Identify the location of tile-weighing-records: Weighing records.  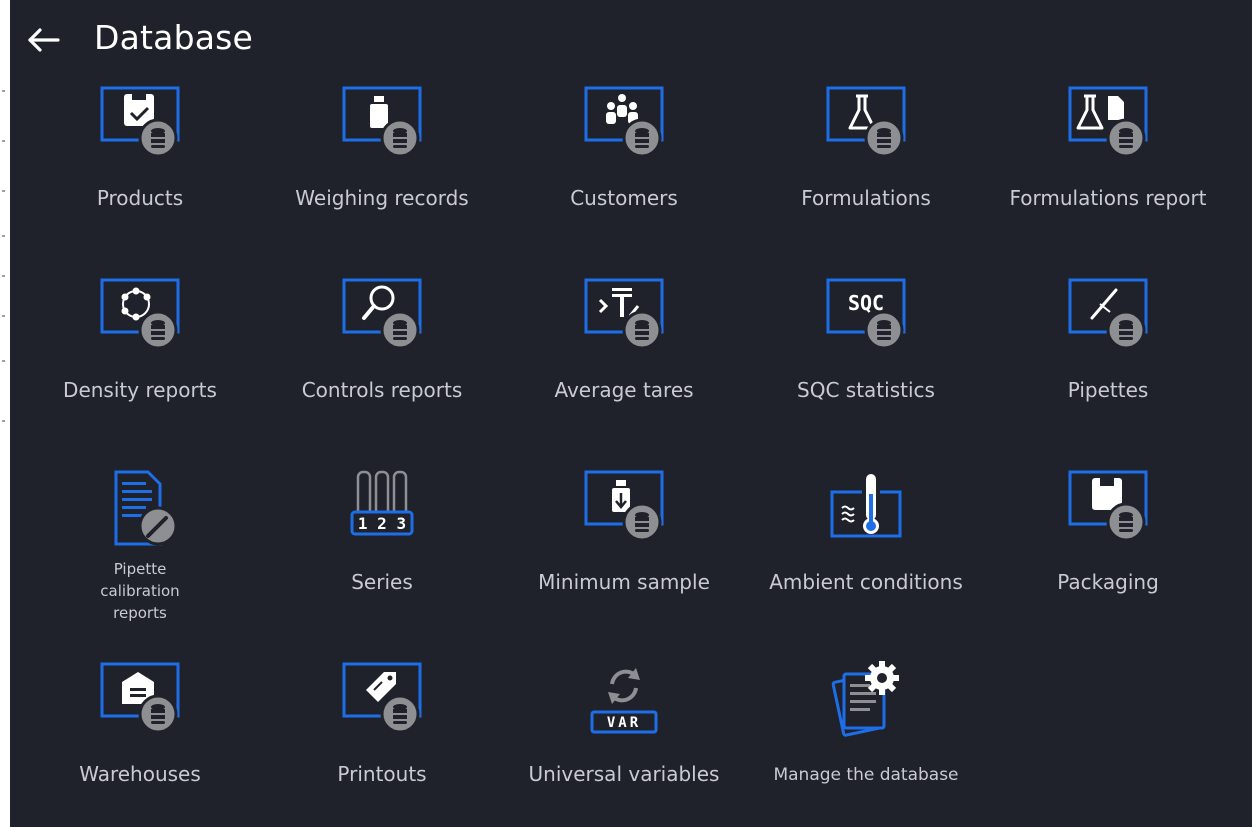
(382, 160).